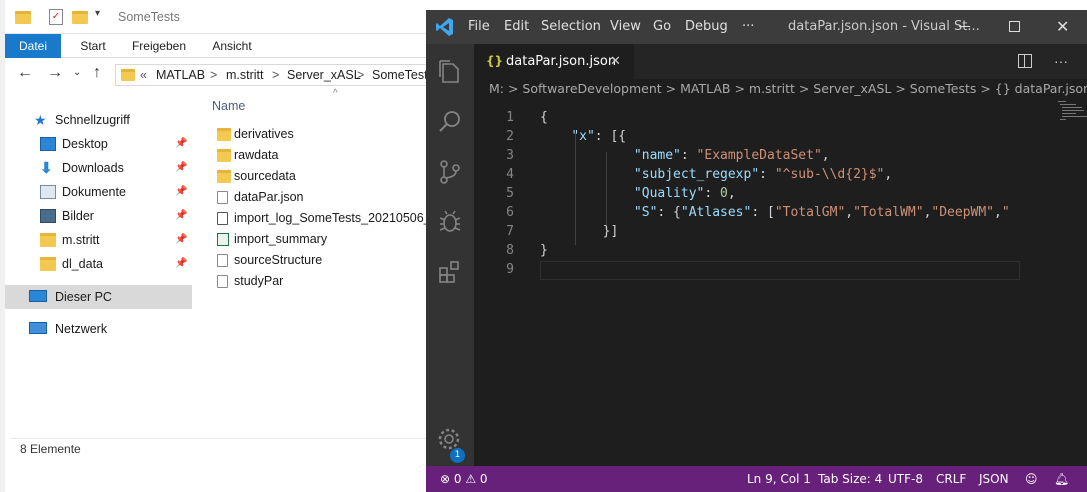 The height and width of the screenshot is (492, 1087). What do you see at coordinates (450, 272) in the screenshot?
I see `extensions-icon` at bounding box center [450, 272].